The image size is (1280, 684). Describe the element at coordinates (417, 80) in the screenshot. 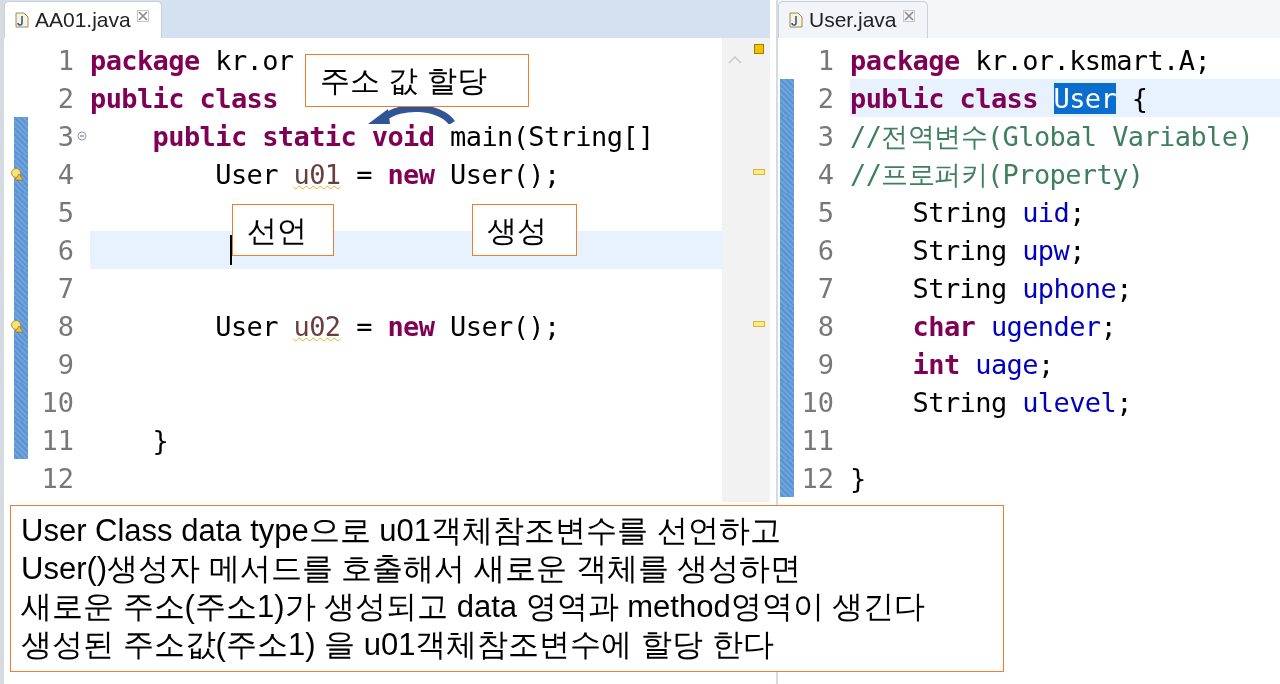

I see `callout-label: 주소 값 할당` at that location.